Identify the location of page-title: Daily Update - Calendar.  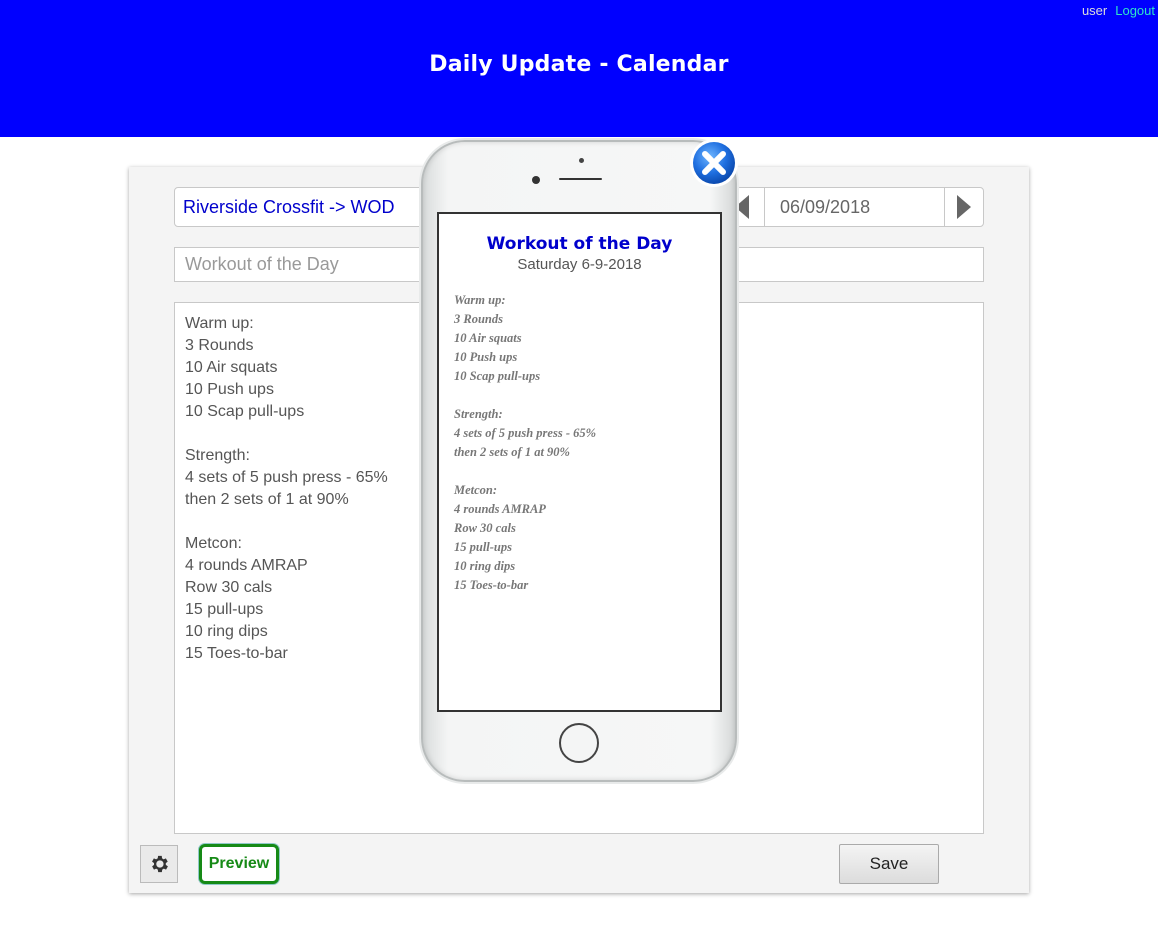
(579, 64).